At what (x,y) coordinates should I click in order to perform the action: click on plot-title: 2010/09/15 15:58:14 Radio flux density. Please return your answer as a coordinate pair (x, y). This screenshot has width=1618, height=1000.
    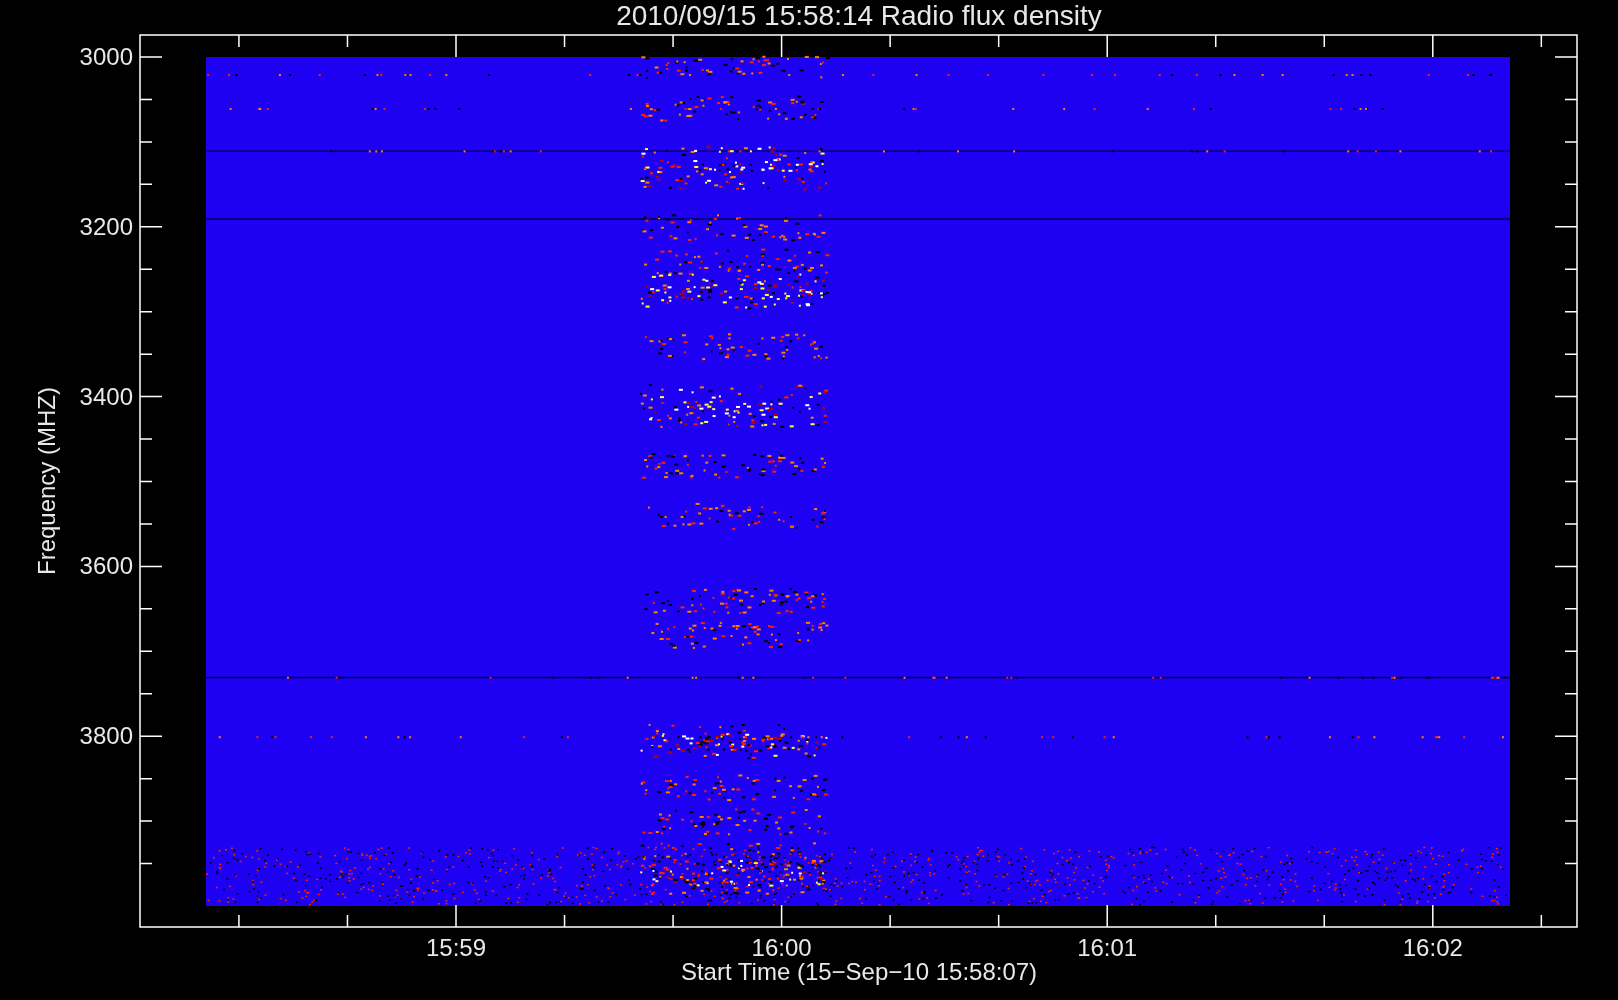
    Looking at the image, I should click on (859, 15).